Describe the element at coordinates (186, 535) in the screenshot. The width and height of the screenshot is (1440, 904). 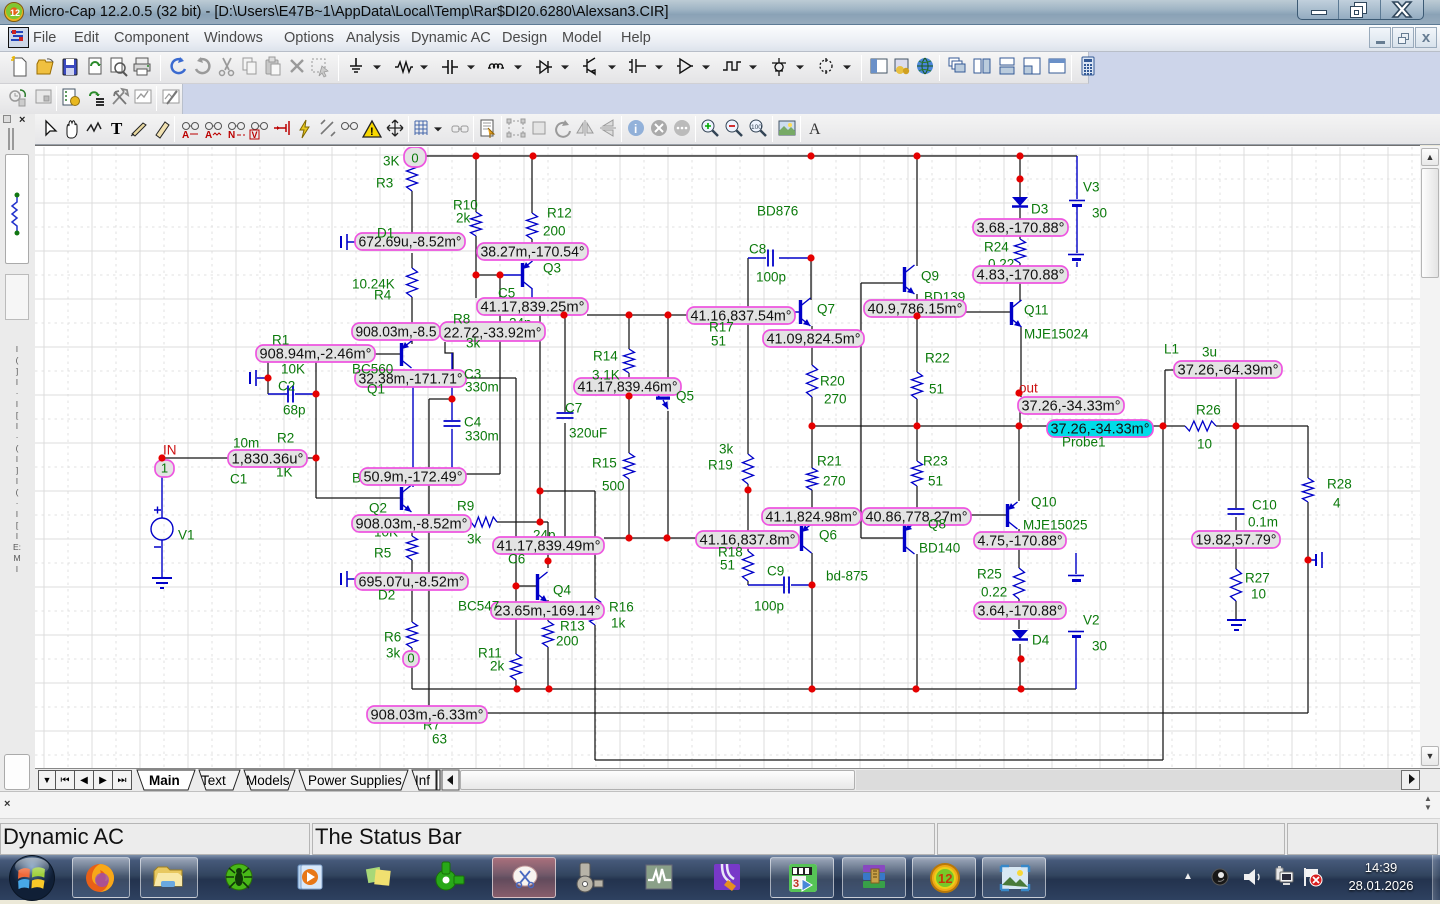
I see `svg-text: V1` at that location.